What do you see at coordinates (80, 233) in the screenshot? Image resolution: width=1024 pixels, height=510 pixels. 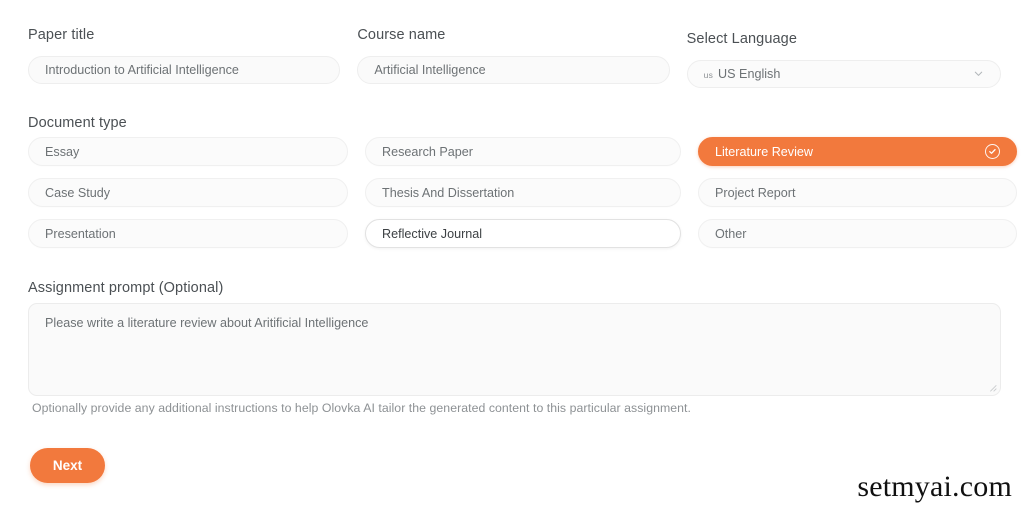 I see `doctype-option-label: Presentation` at bounding box center [80, 233].